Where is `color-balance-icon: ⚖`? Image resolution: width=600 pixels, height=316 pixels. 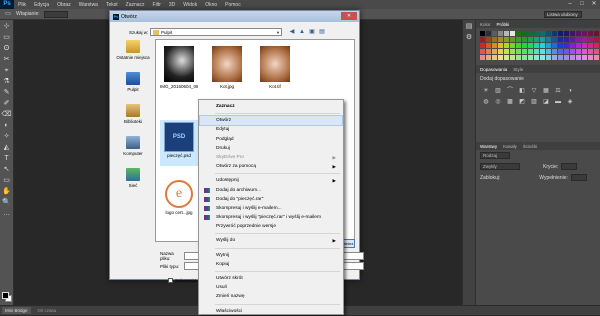 color-balance-icon: ⚖ is located at coordinates (558, 91).